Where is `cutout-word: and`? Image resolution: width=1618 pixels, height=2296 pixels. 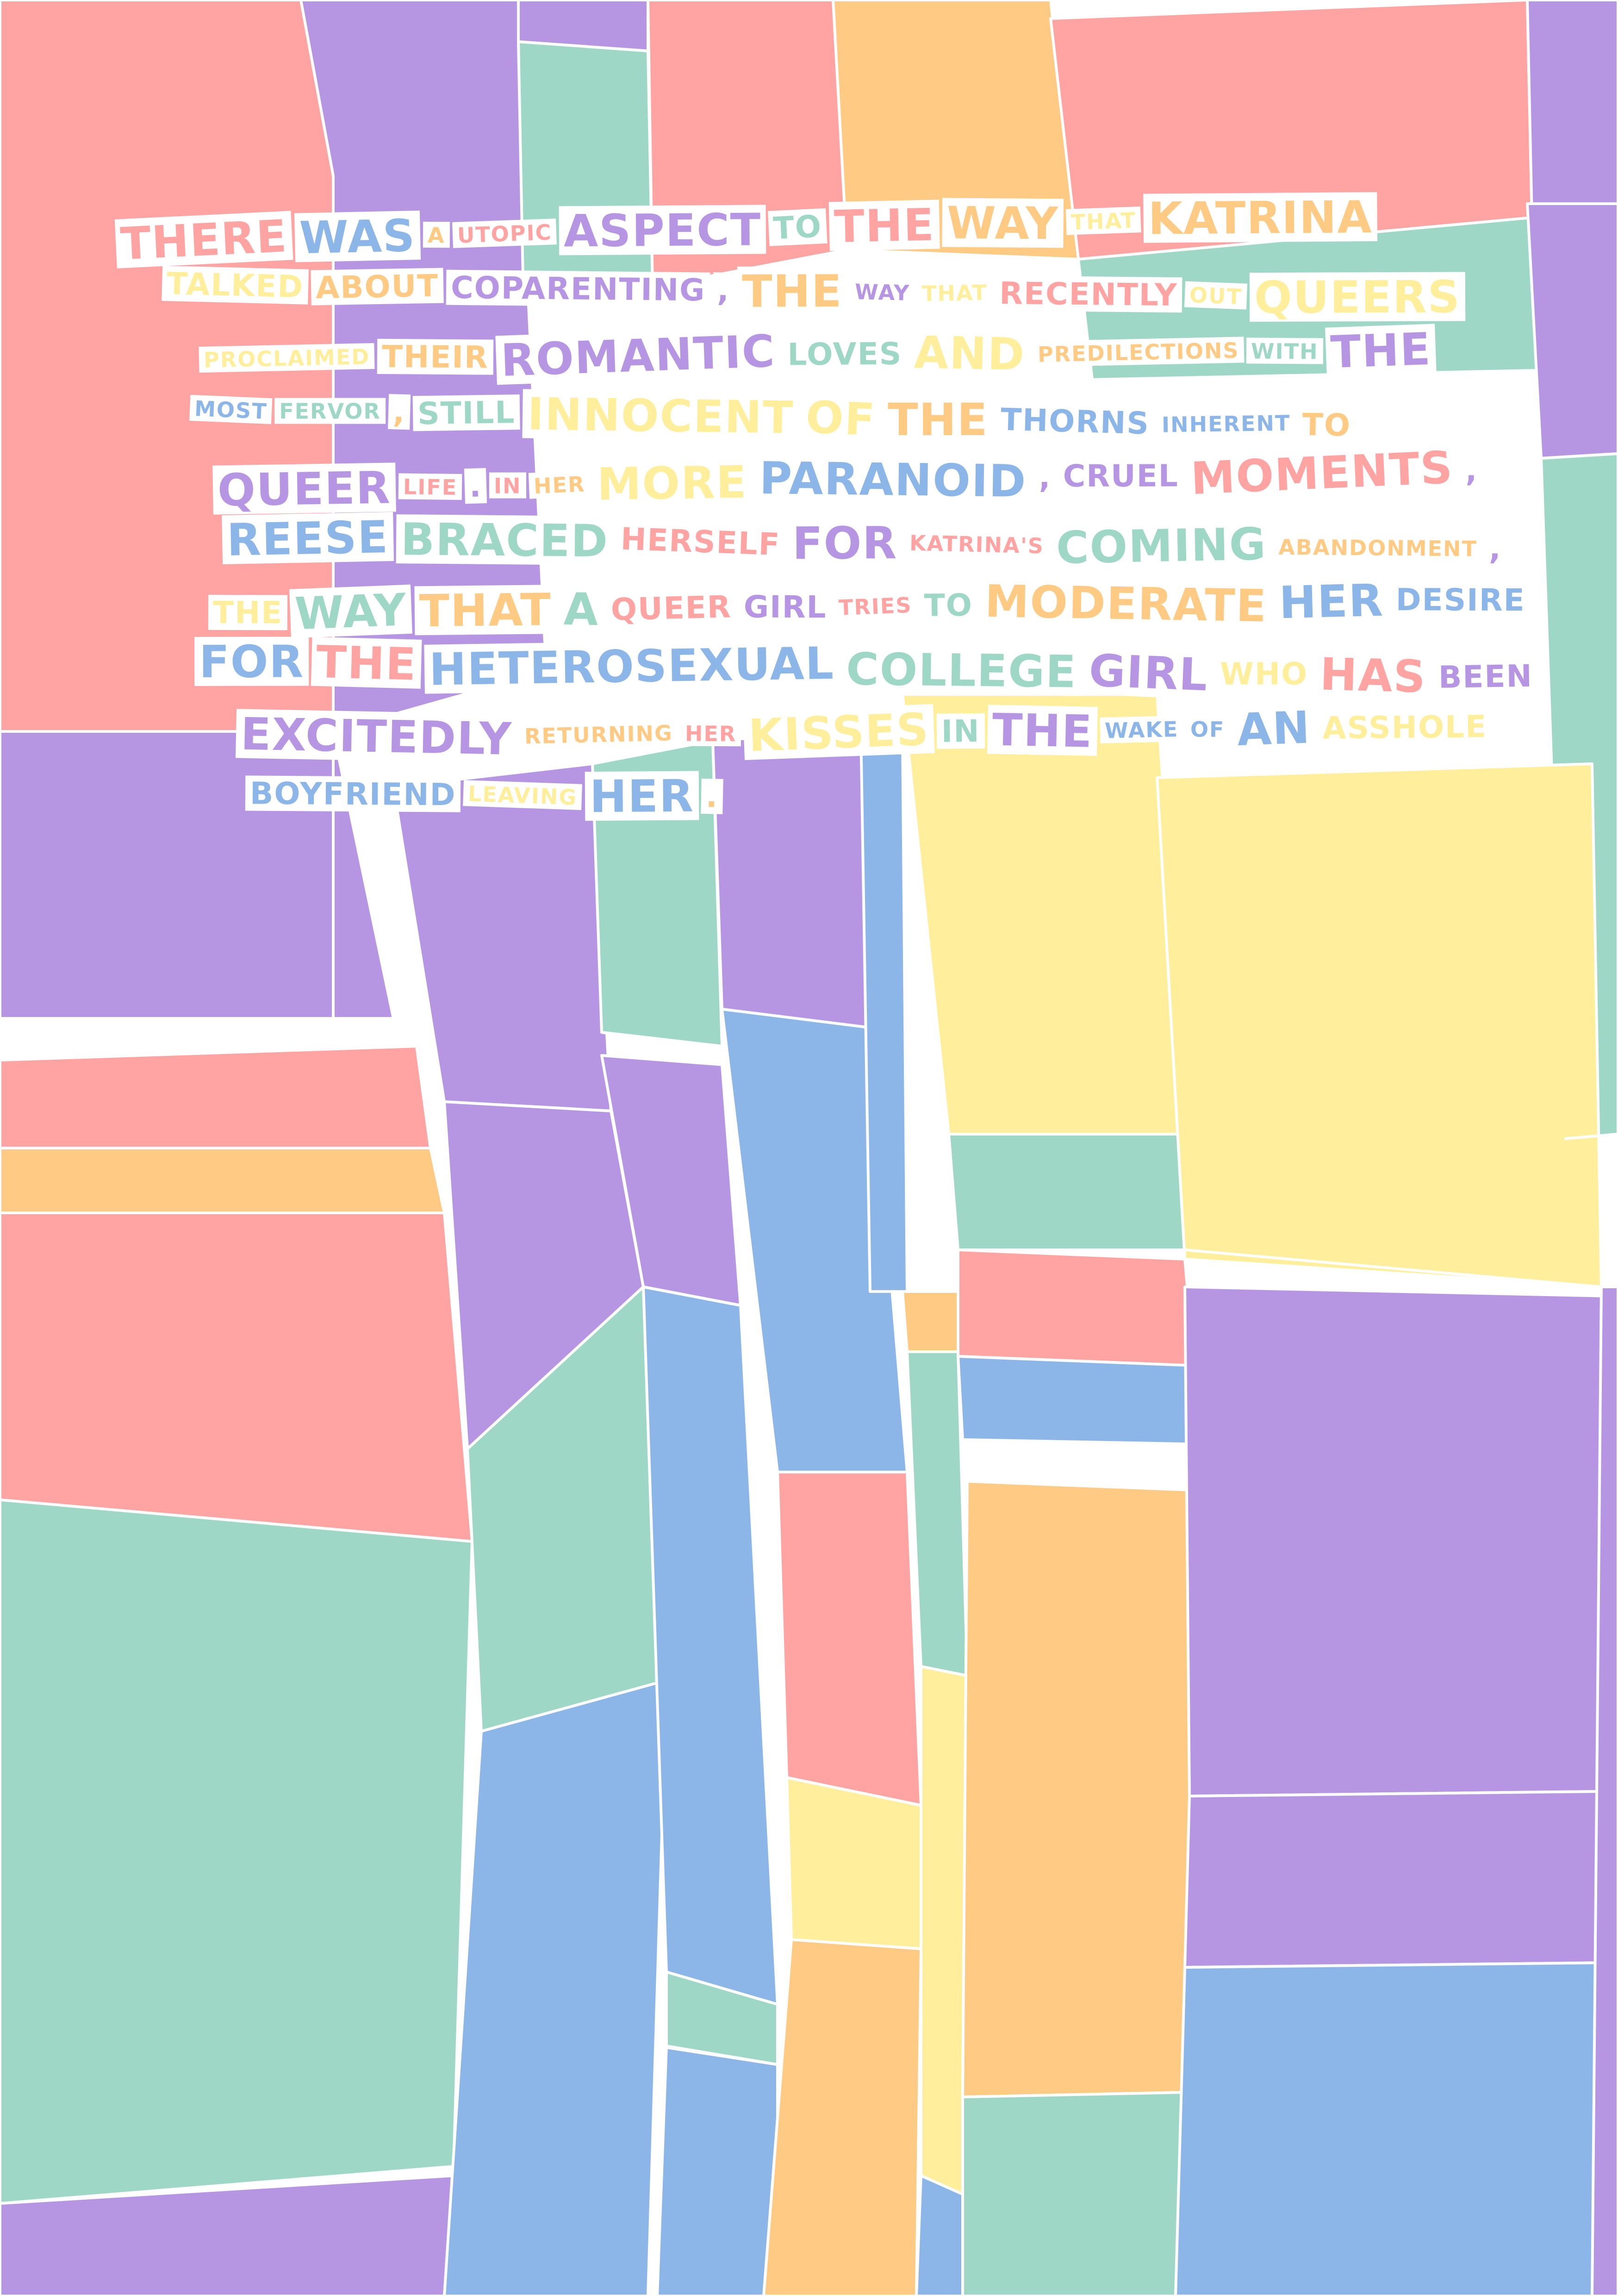
cutout-word: and is located at coordinates (970, 353).